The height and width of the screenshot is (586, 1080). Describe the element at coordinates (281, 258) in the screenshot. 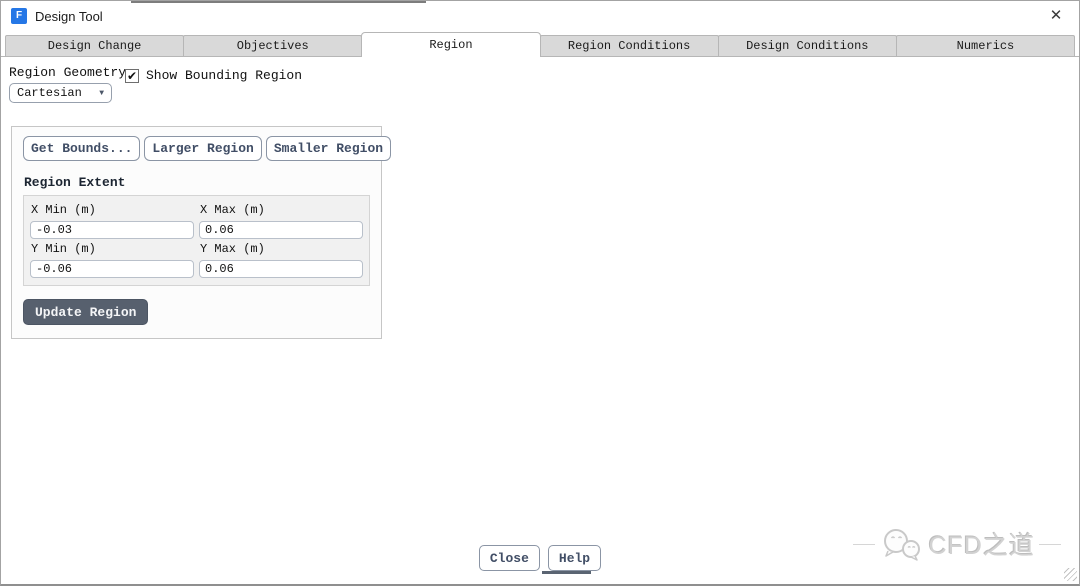

I see `y-max-cell: Y Max (m)` at that location.